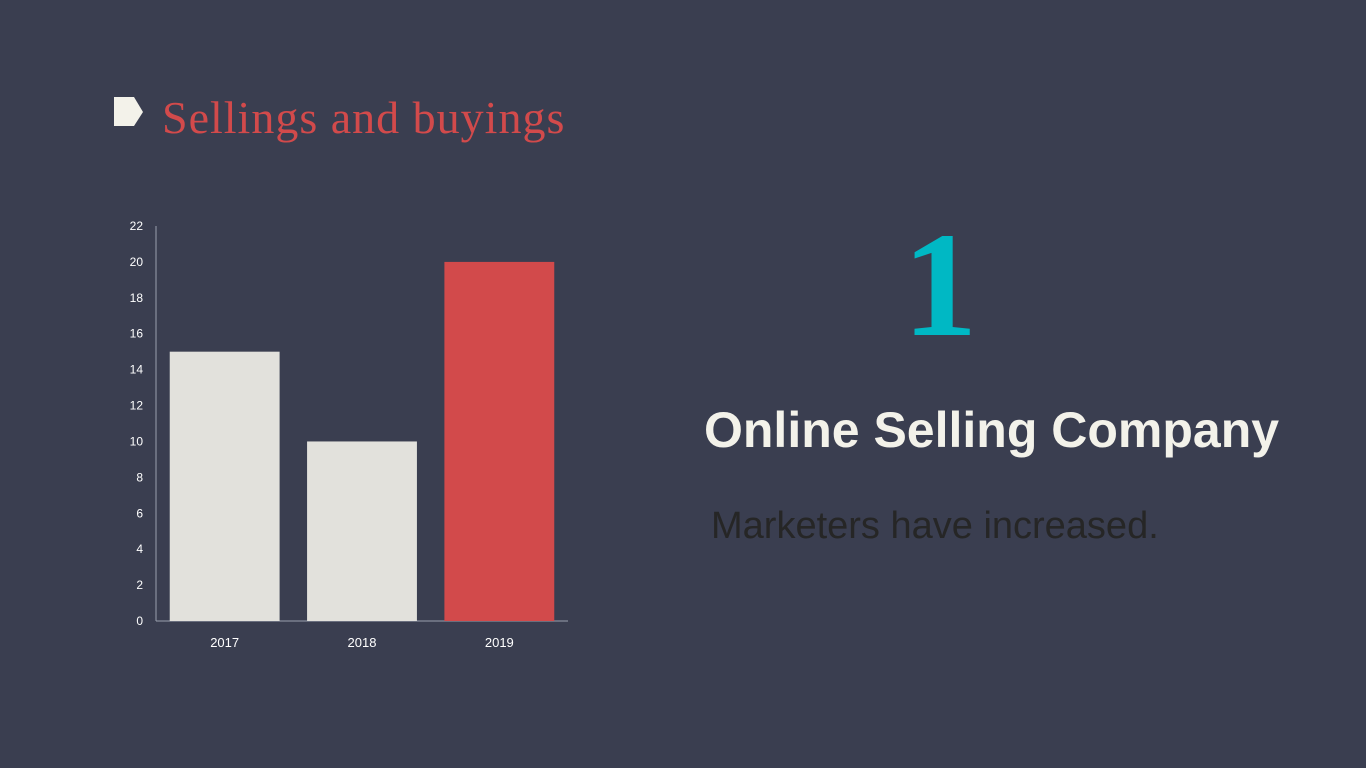  What do you see at coordinates (992, 430) in the screenshot?
I see `company-name: Online Selling Company` at bounding box center [992, 430].